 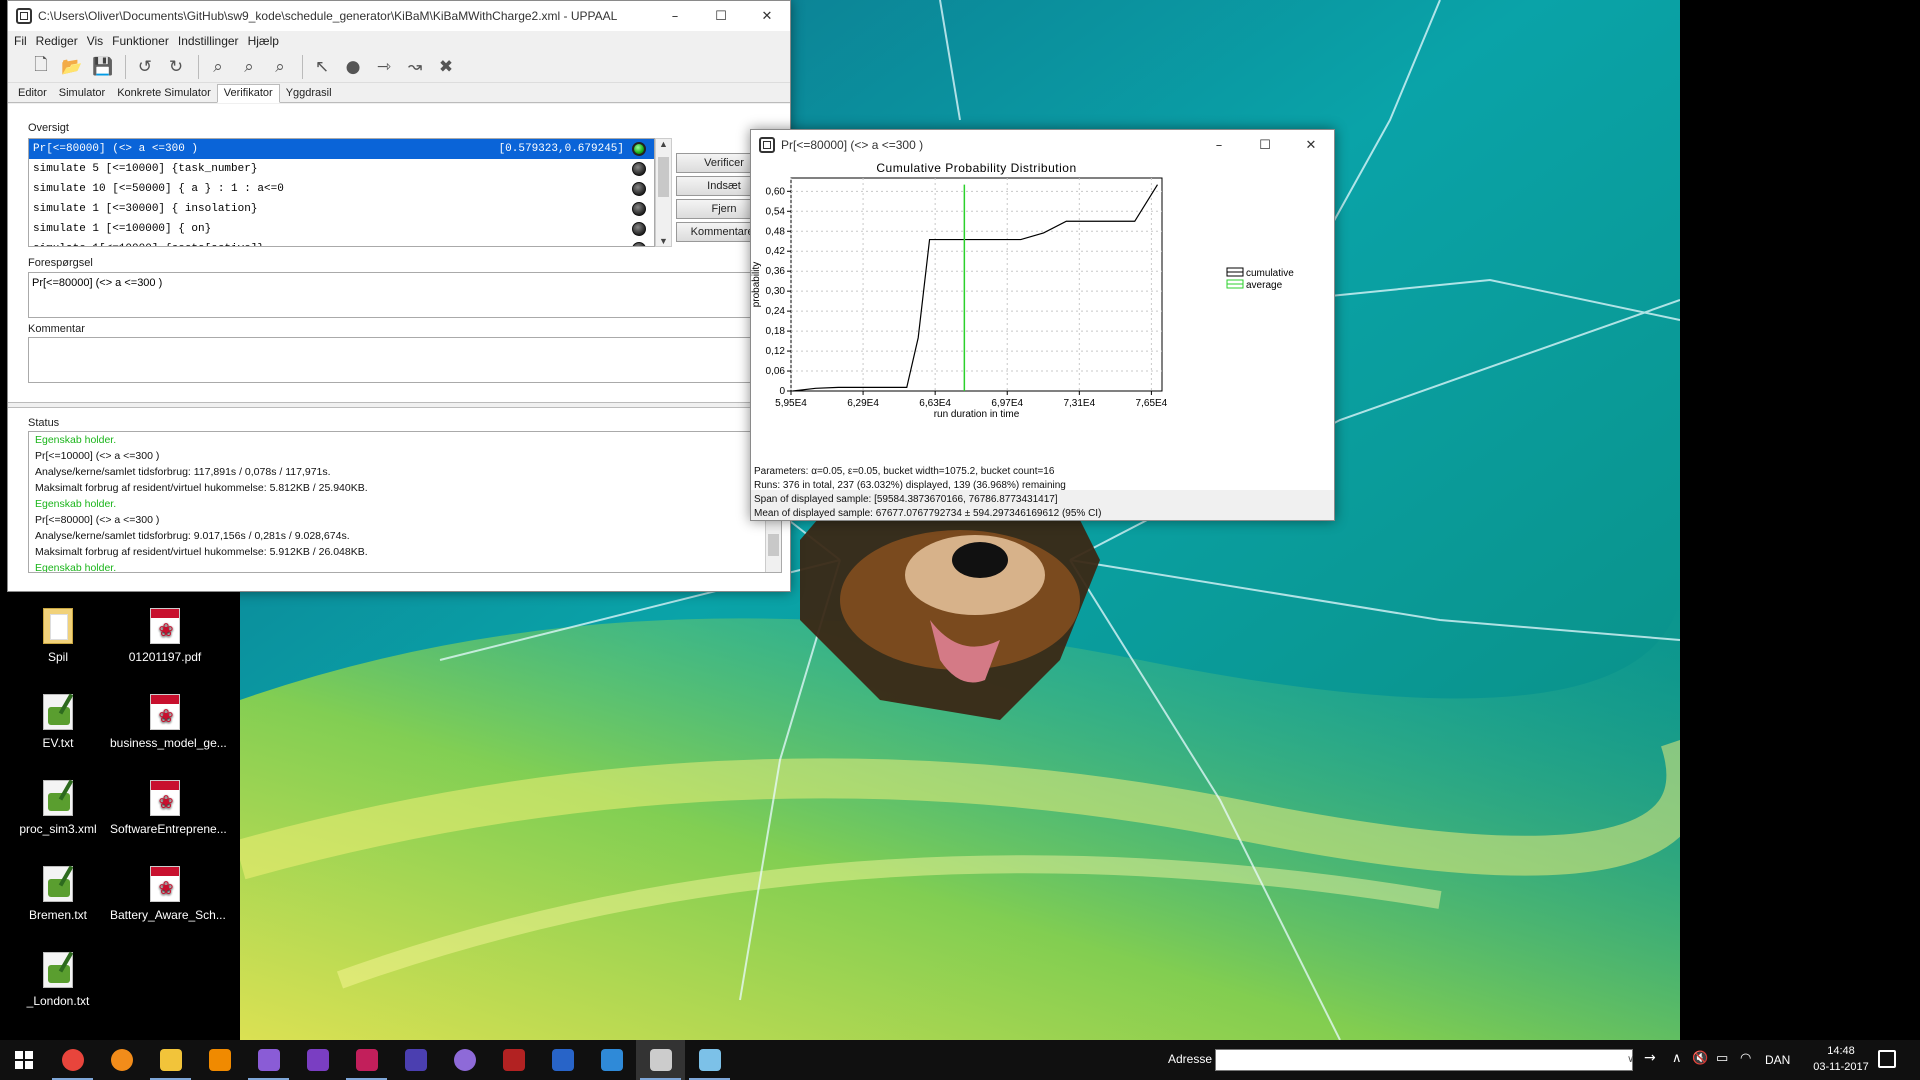 What do you see at coordinates (1777, 1060) in the screenshot?
I see `language-indicator: DAN` at bounding box center [1777, 1060].